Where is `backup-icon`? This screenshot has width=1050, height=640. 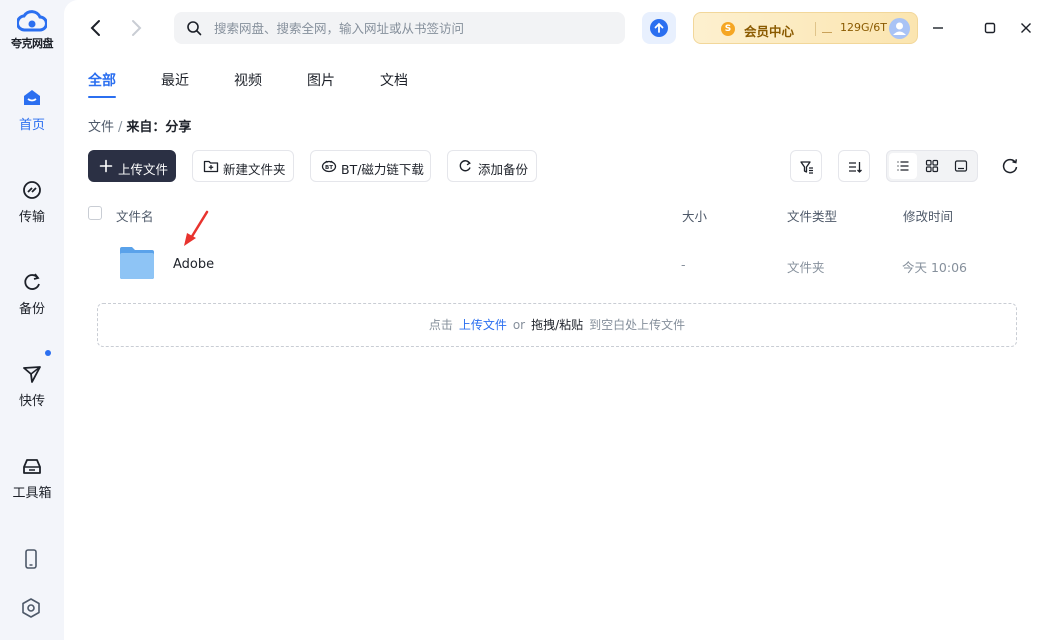 backup-icon is located at coordinates (32, 281).